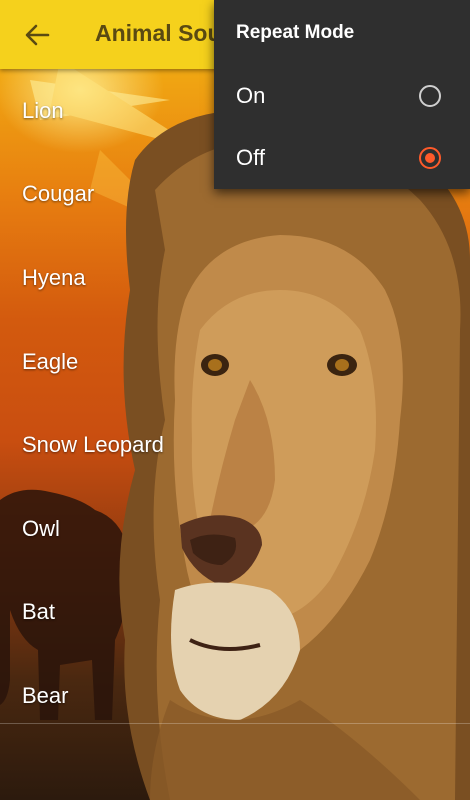  I want to click on radio-checked-icon, so click(430, 158).